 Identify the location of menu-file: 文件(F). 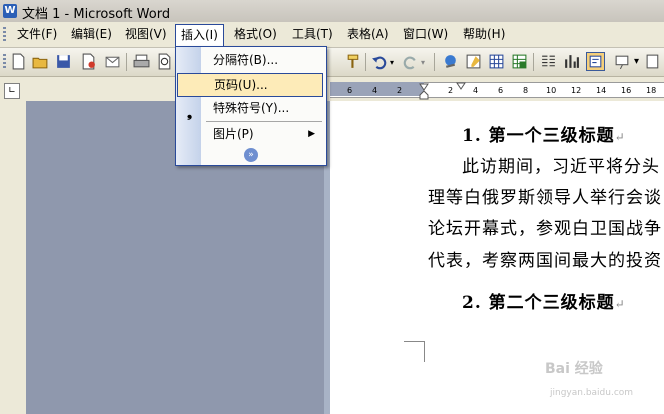
(37, 34).